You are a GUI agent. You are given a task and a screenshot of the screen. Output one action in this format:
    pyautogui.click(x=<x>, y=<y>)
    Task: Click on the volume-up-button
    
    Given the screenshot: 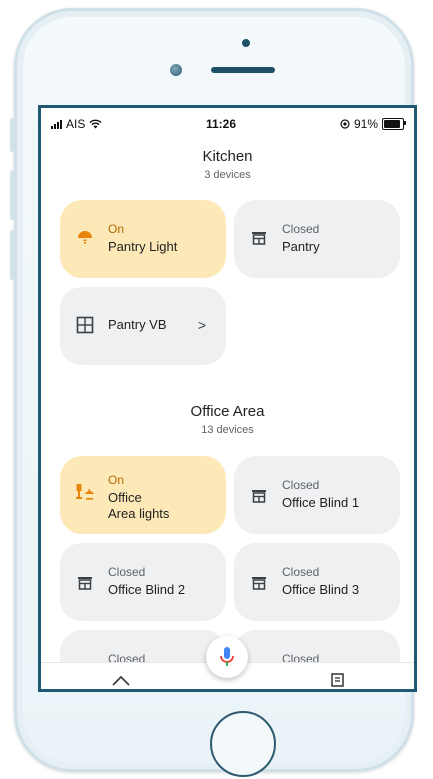 What is the action you would take?
    pyautogui.click(x=12, y=195)
    